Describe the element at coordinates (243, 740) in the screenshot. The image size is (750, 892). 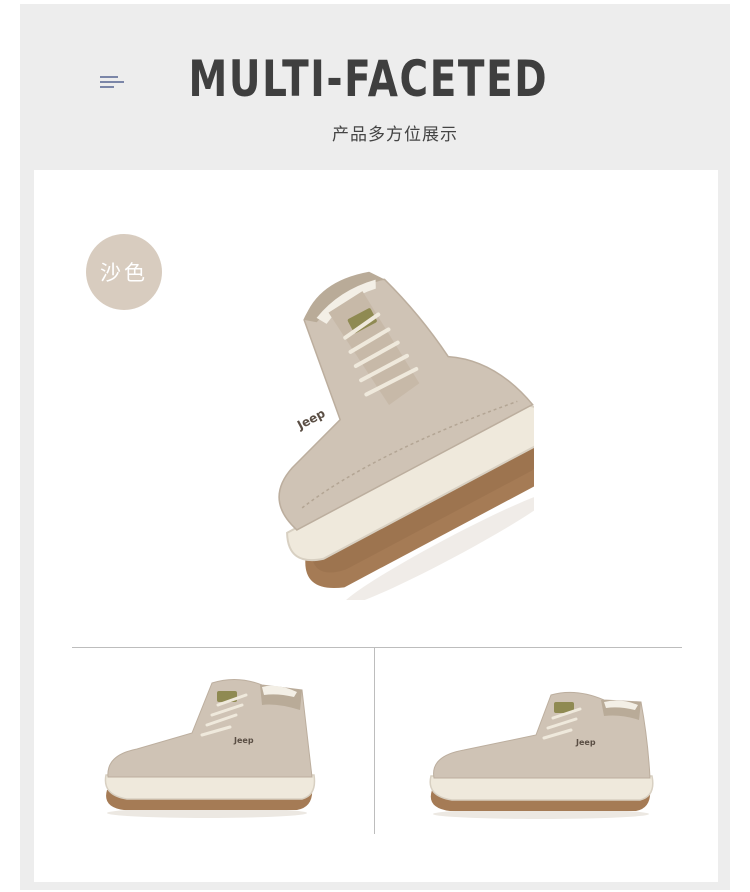
I see `left-brand-mark: Jeep` at that location.